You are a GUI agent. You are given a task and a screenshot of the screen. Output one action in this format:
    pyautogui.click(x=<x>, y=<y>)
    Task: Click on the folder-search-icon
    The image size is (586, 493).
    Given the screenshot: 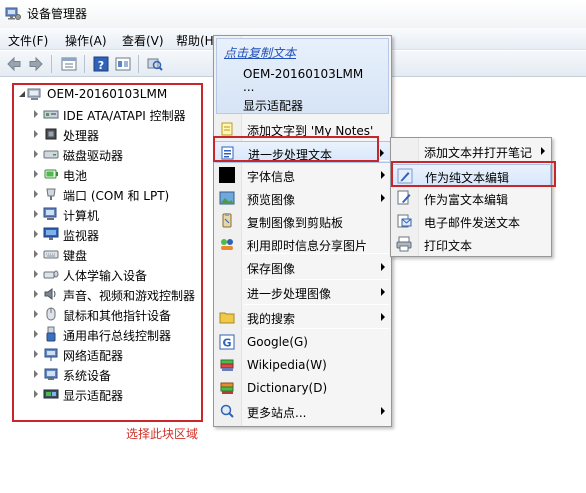 What is the action you would take?
    pyautogui.click(x=227, y=317)
    